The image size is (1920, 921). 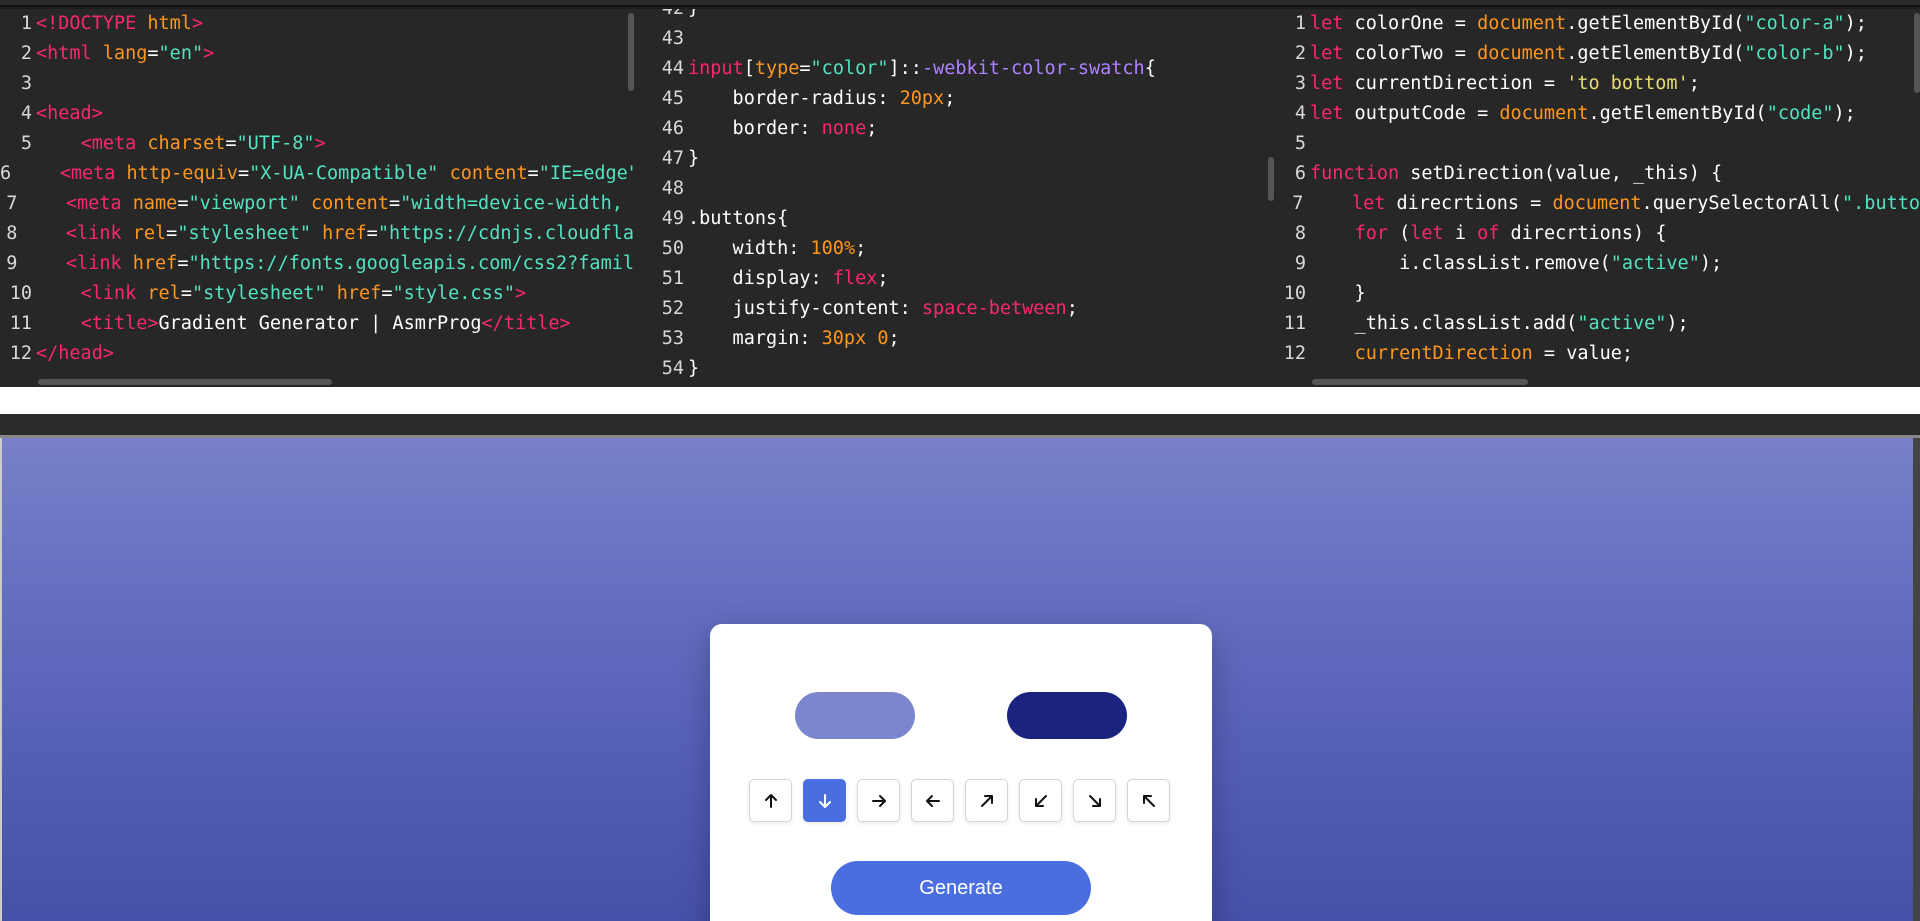 What do you see at coordinates (1516, 173) in the screenshot?
I see `code-text: function setDirection(value, _this) {` at bounding box center [1516, 173].